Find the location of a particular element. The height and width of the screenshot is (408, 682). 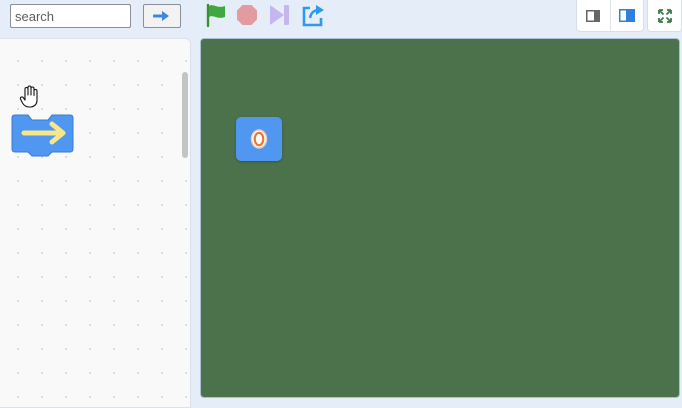

green-flag-icon is located at coordinates (216, 15).